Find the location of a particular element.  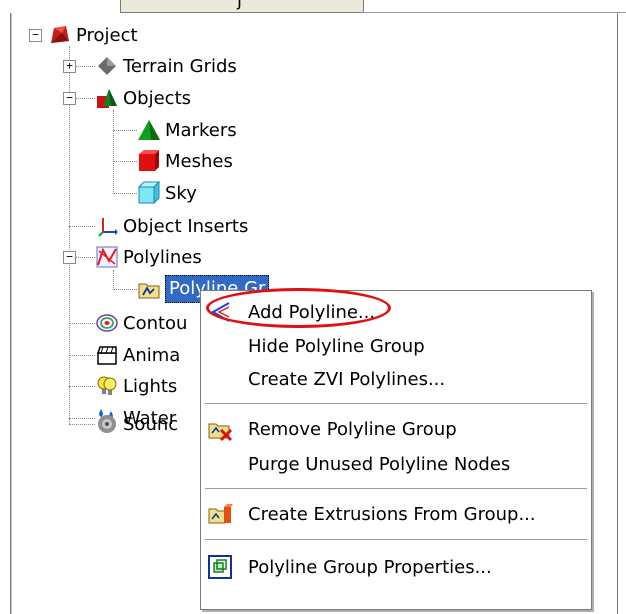

terrain-grids-icon is located at coordinates (107, 66).